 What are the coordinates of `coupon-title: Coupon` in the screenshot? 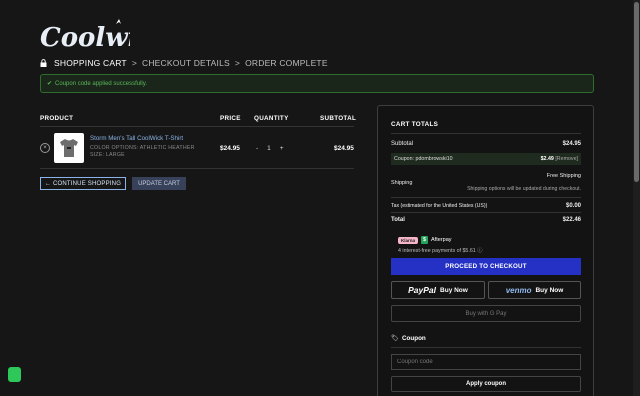 It's located at (414, 338).